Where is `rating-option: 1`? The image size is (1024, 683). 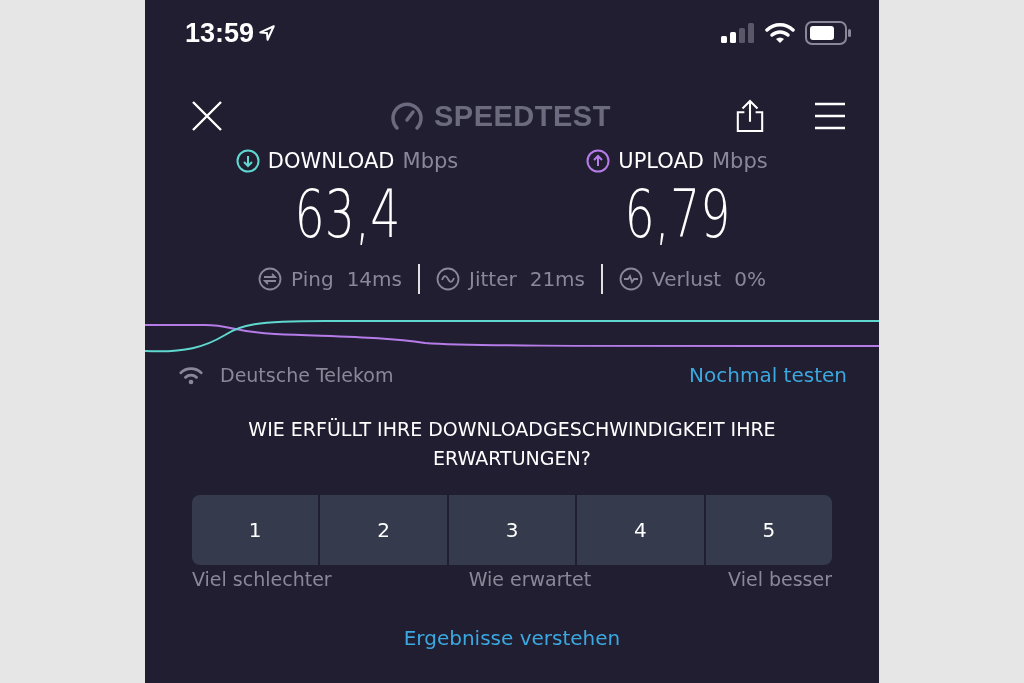 rating-option: 1 is located at coordinates (255, 530).